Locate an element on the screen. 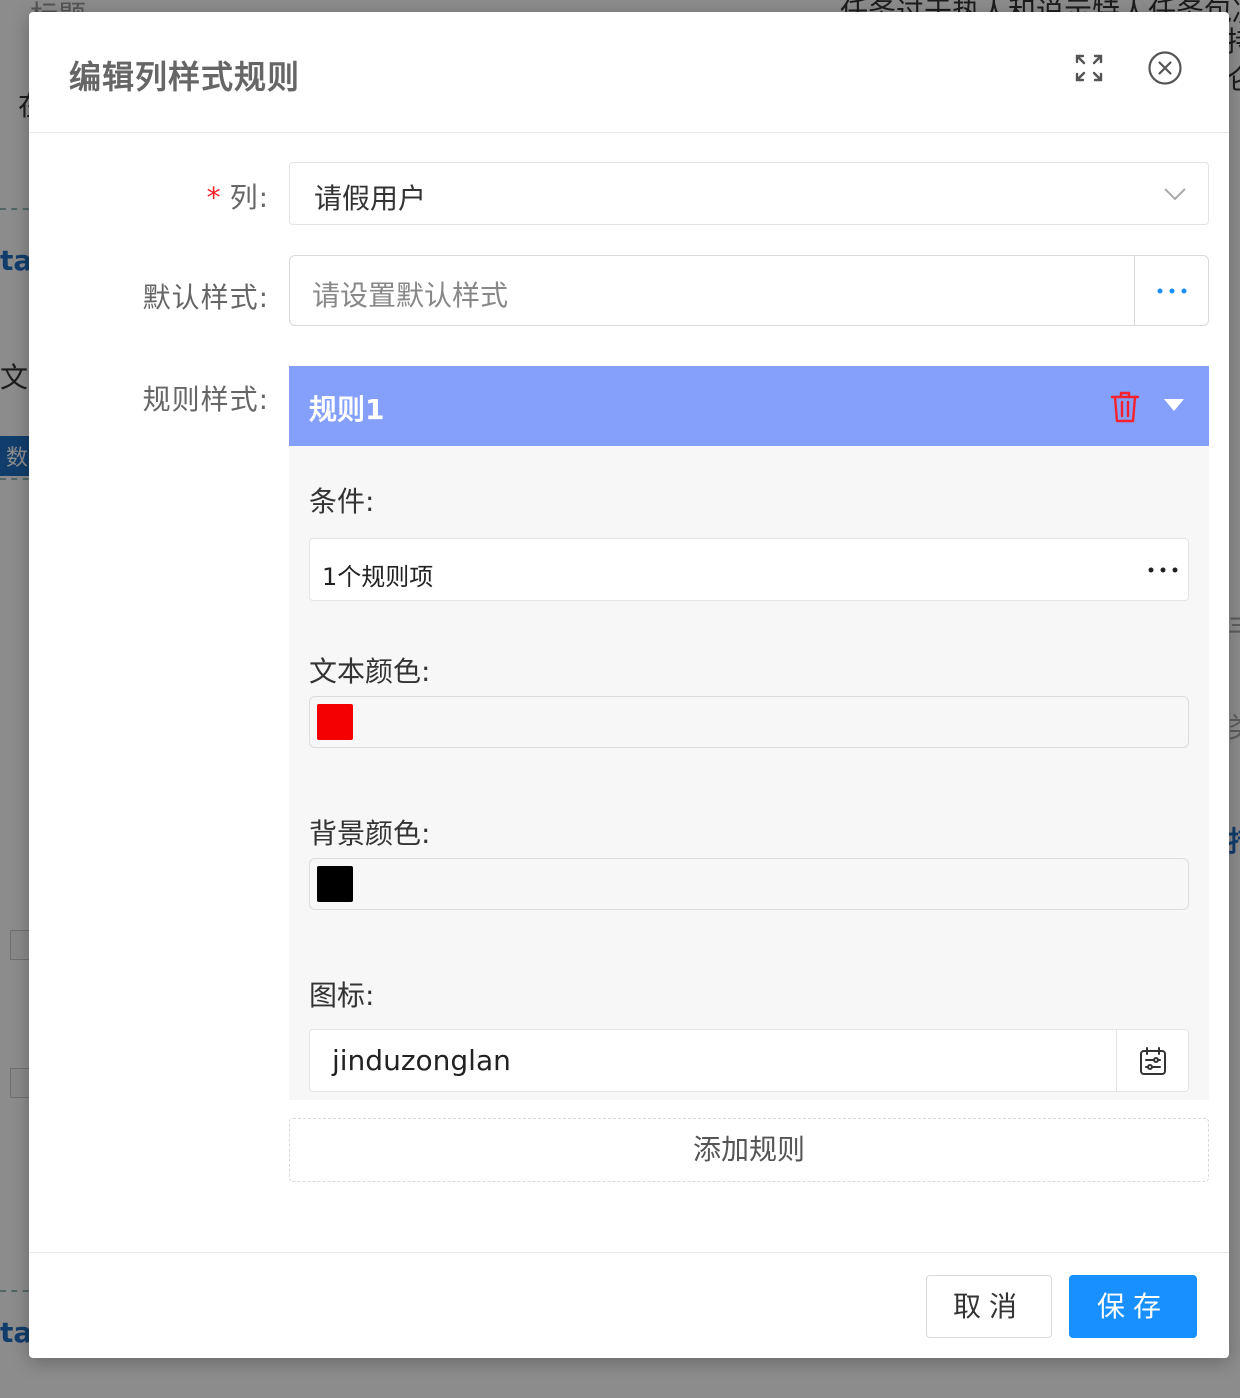 The height and width of the screenshot is (1398, 1240). fullscreen-icon is located at coordinates (1089, 68).